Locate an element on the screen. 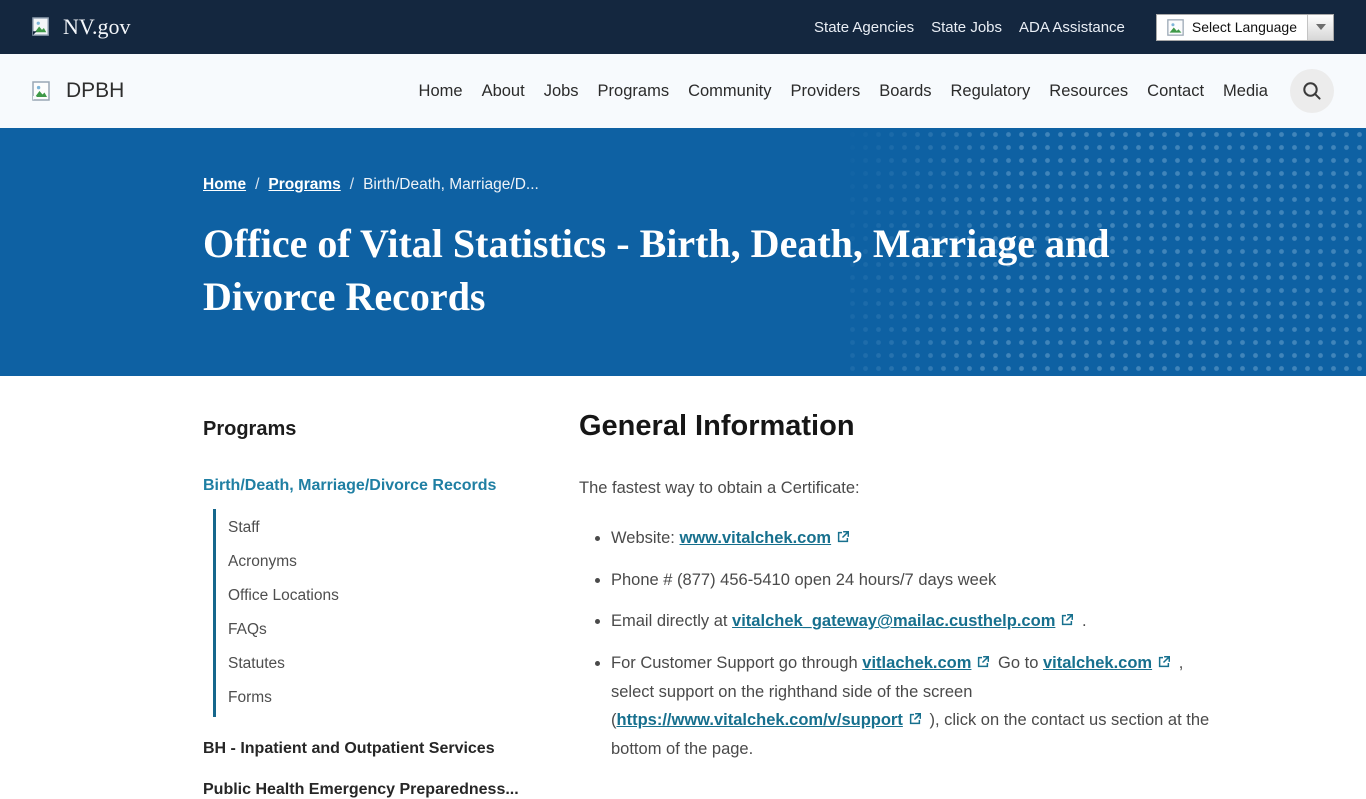 This screenshot has width=1366, height=799. search-icon is located at coordinates (1312, 91).